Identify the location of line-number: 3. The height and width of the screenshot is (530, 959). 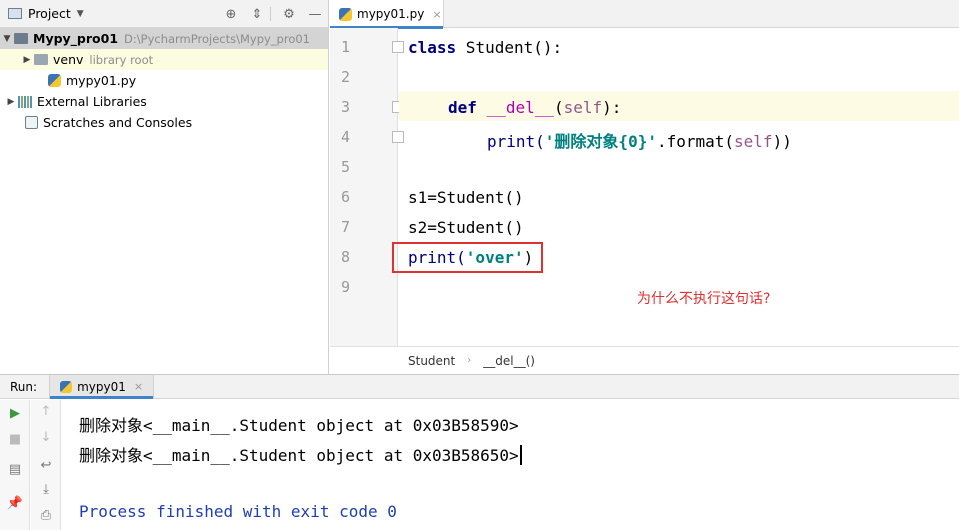
(345, 107).